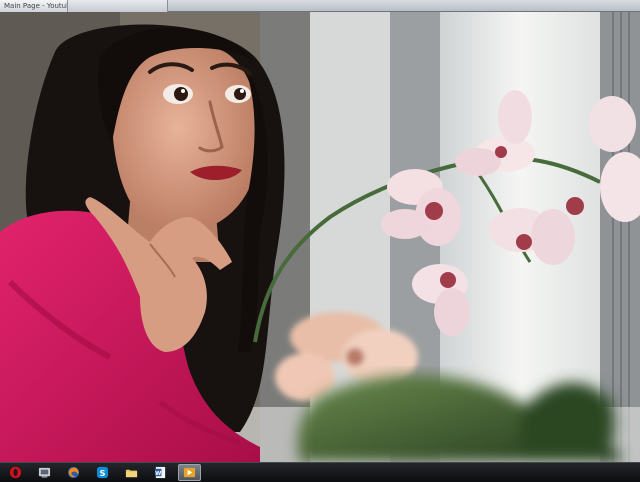  Describe the element at coordinates (459, 418) in the screenshot. I see `orchid-leaves` at that location.